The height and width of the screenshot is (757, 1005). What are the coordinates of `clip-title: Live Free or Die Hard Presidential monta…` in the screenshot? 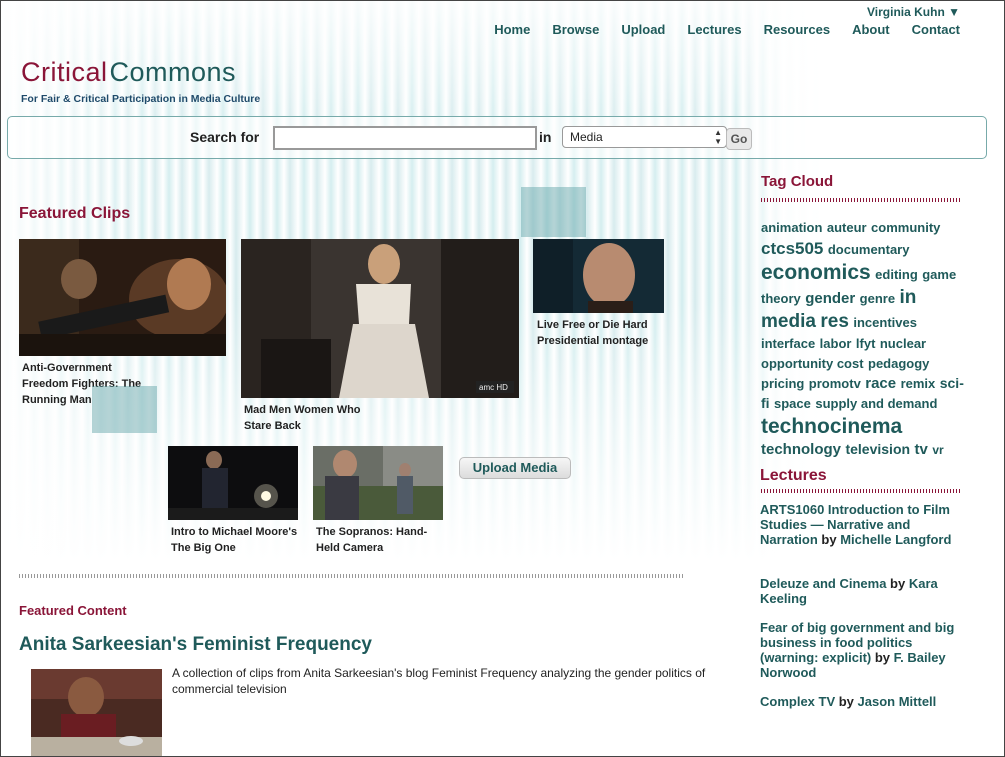 It's located at (602, 333).